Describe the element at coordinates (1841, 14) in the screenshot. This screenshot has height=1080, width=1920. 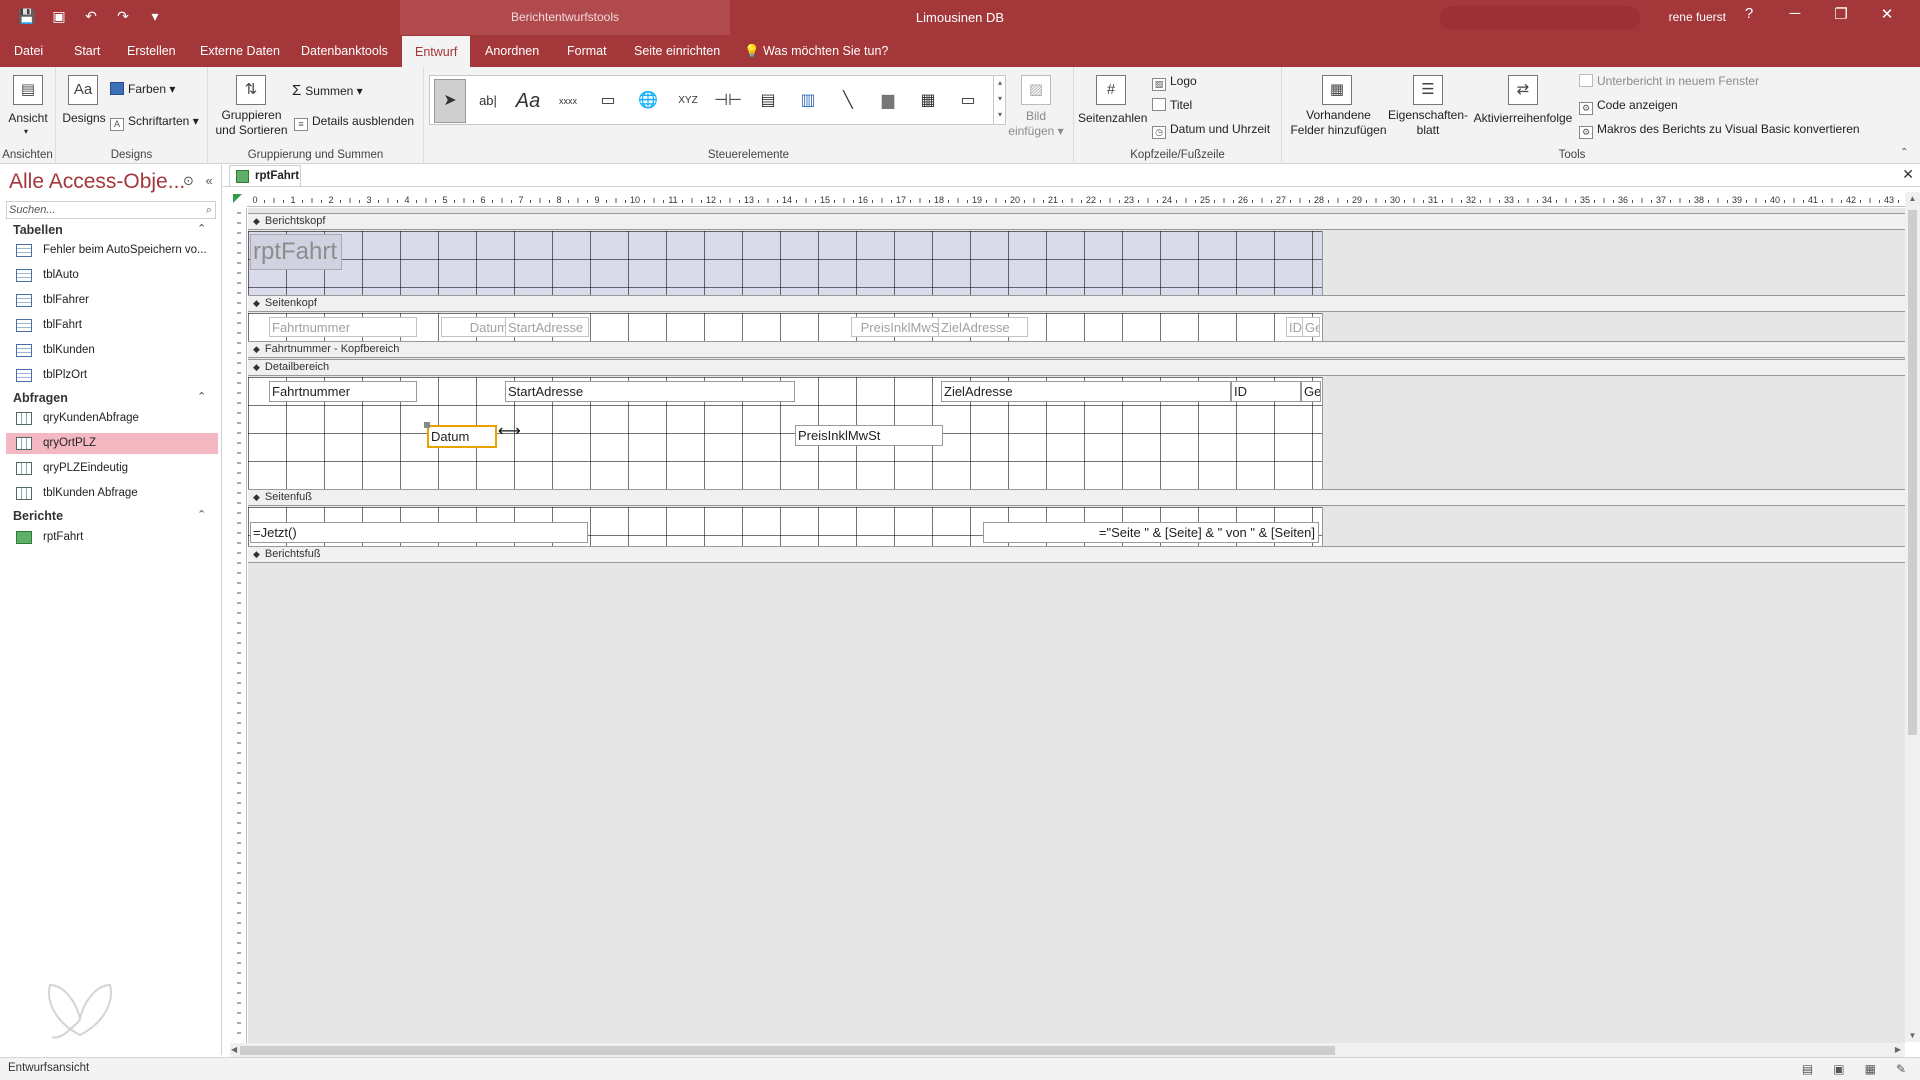
I see `restore-icon: ❐` at that location.